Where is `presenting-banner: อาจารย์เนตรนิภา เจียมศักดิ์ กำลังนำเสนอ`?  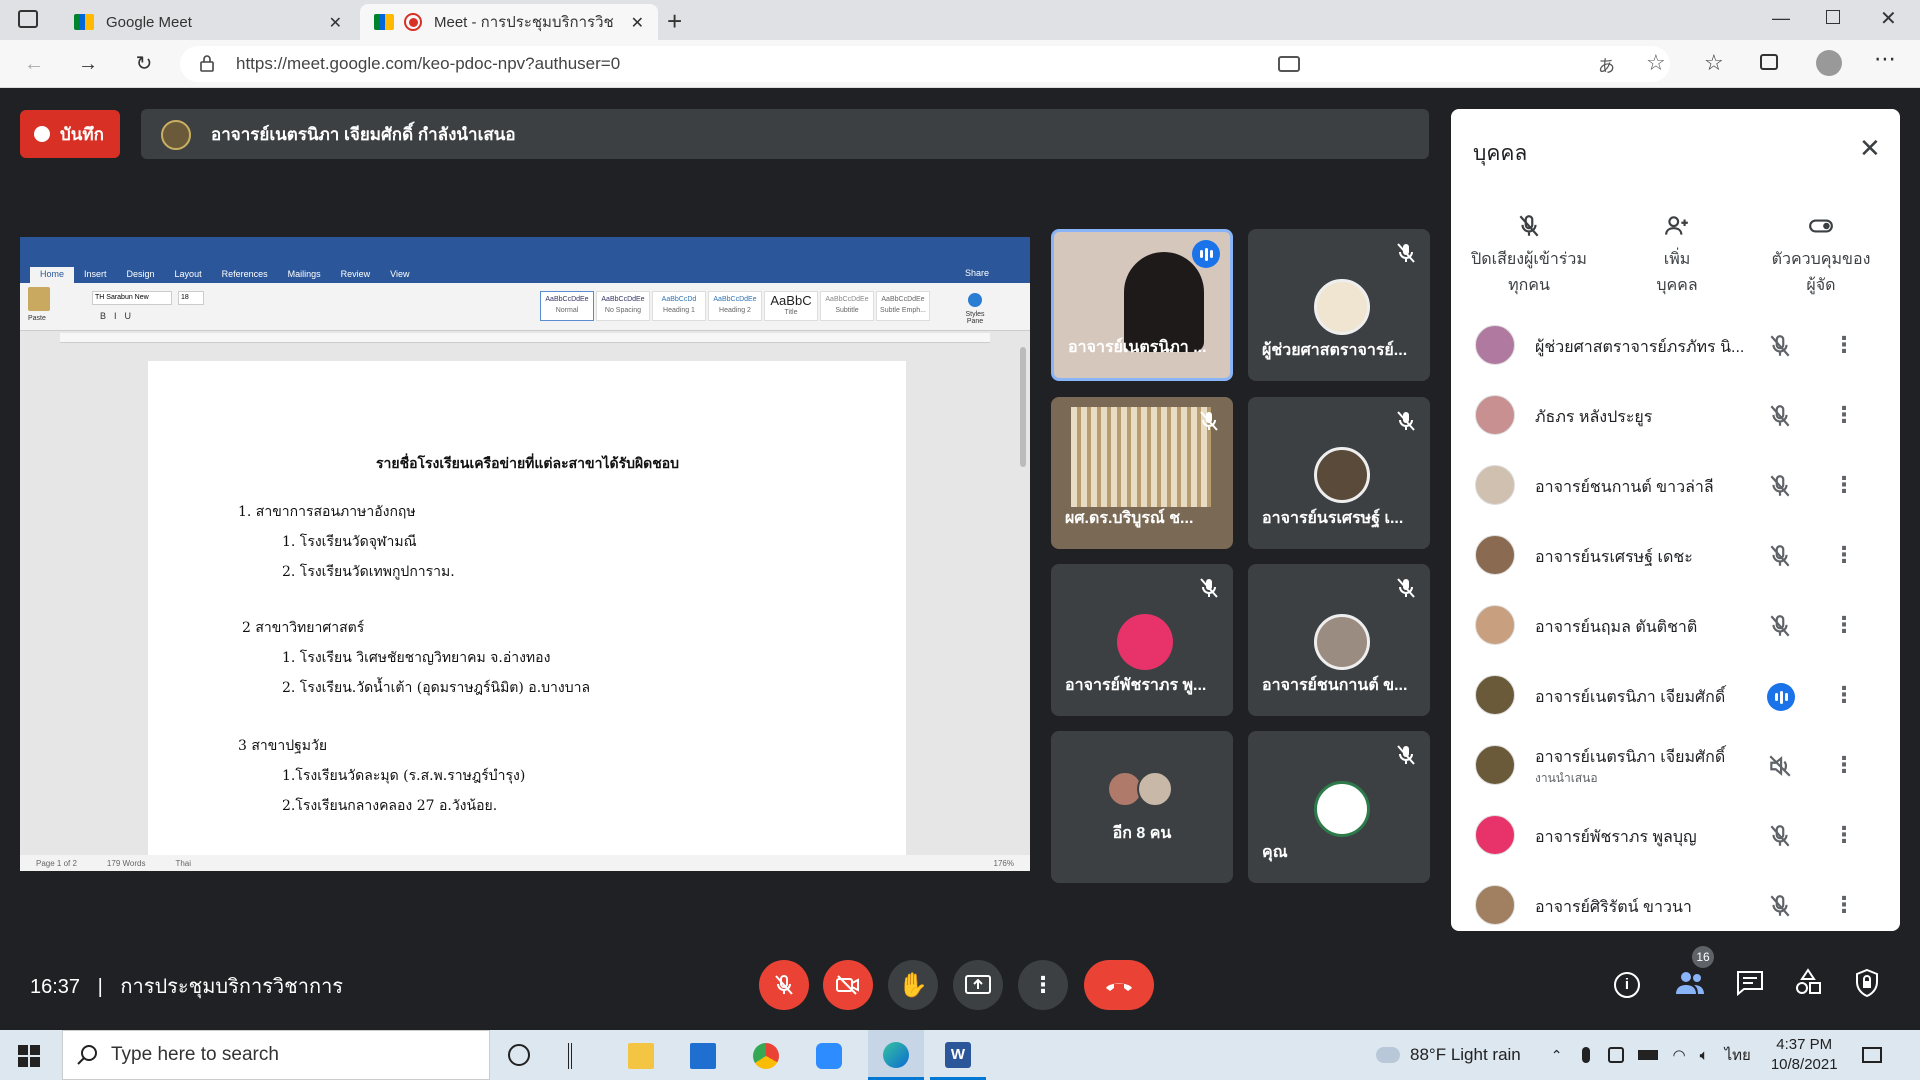
presenting-banner: อาจารย์เนตรนิภา เจียมศักดิ์ กำลังนำเสนอ is located at coordinates (785, 134).